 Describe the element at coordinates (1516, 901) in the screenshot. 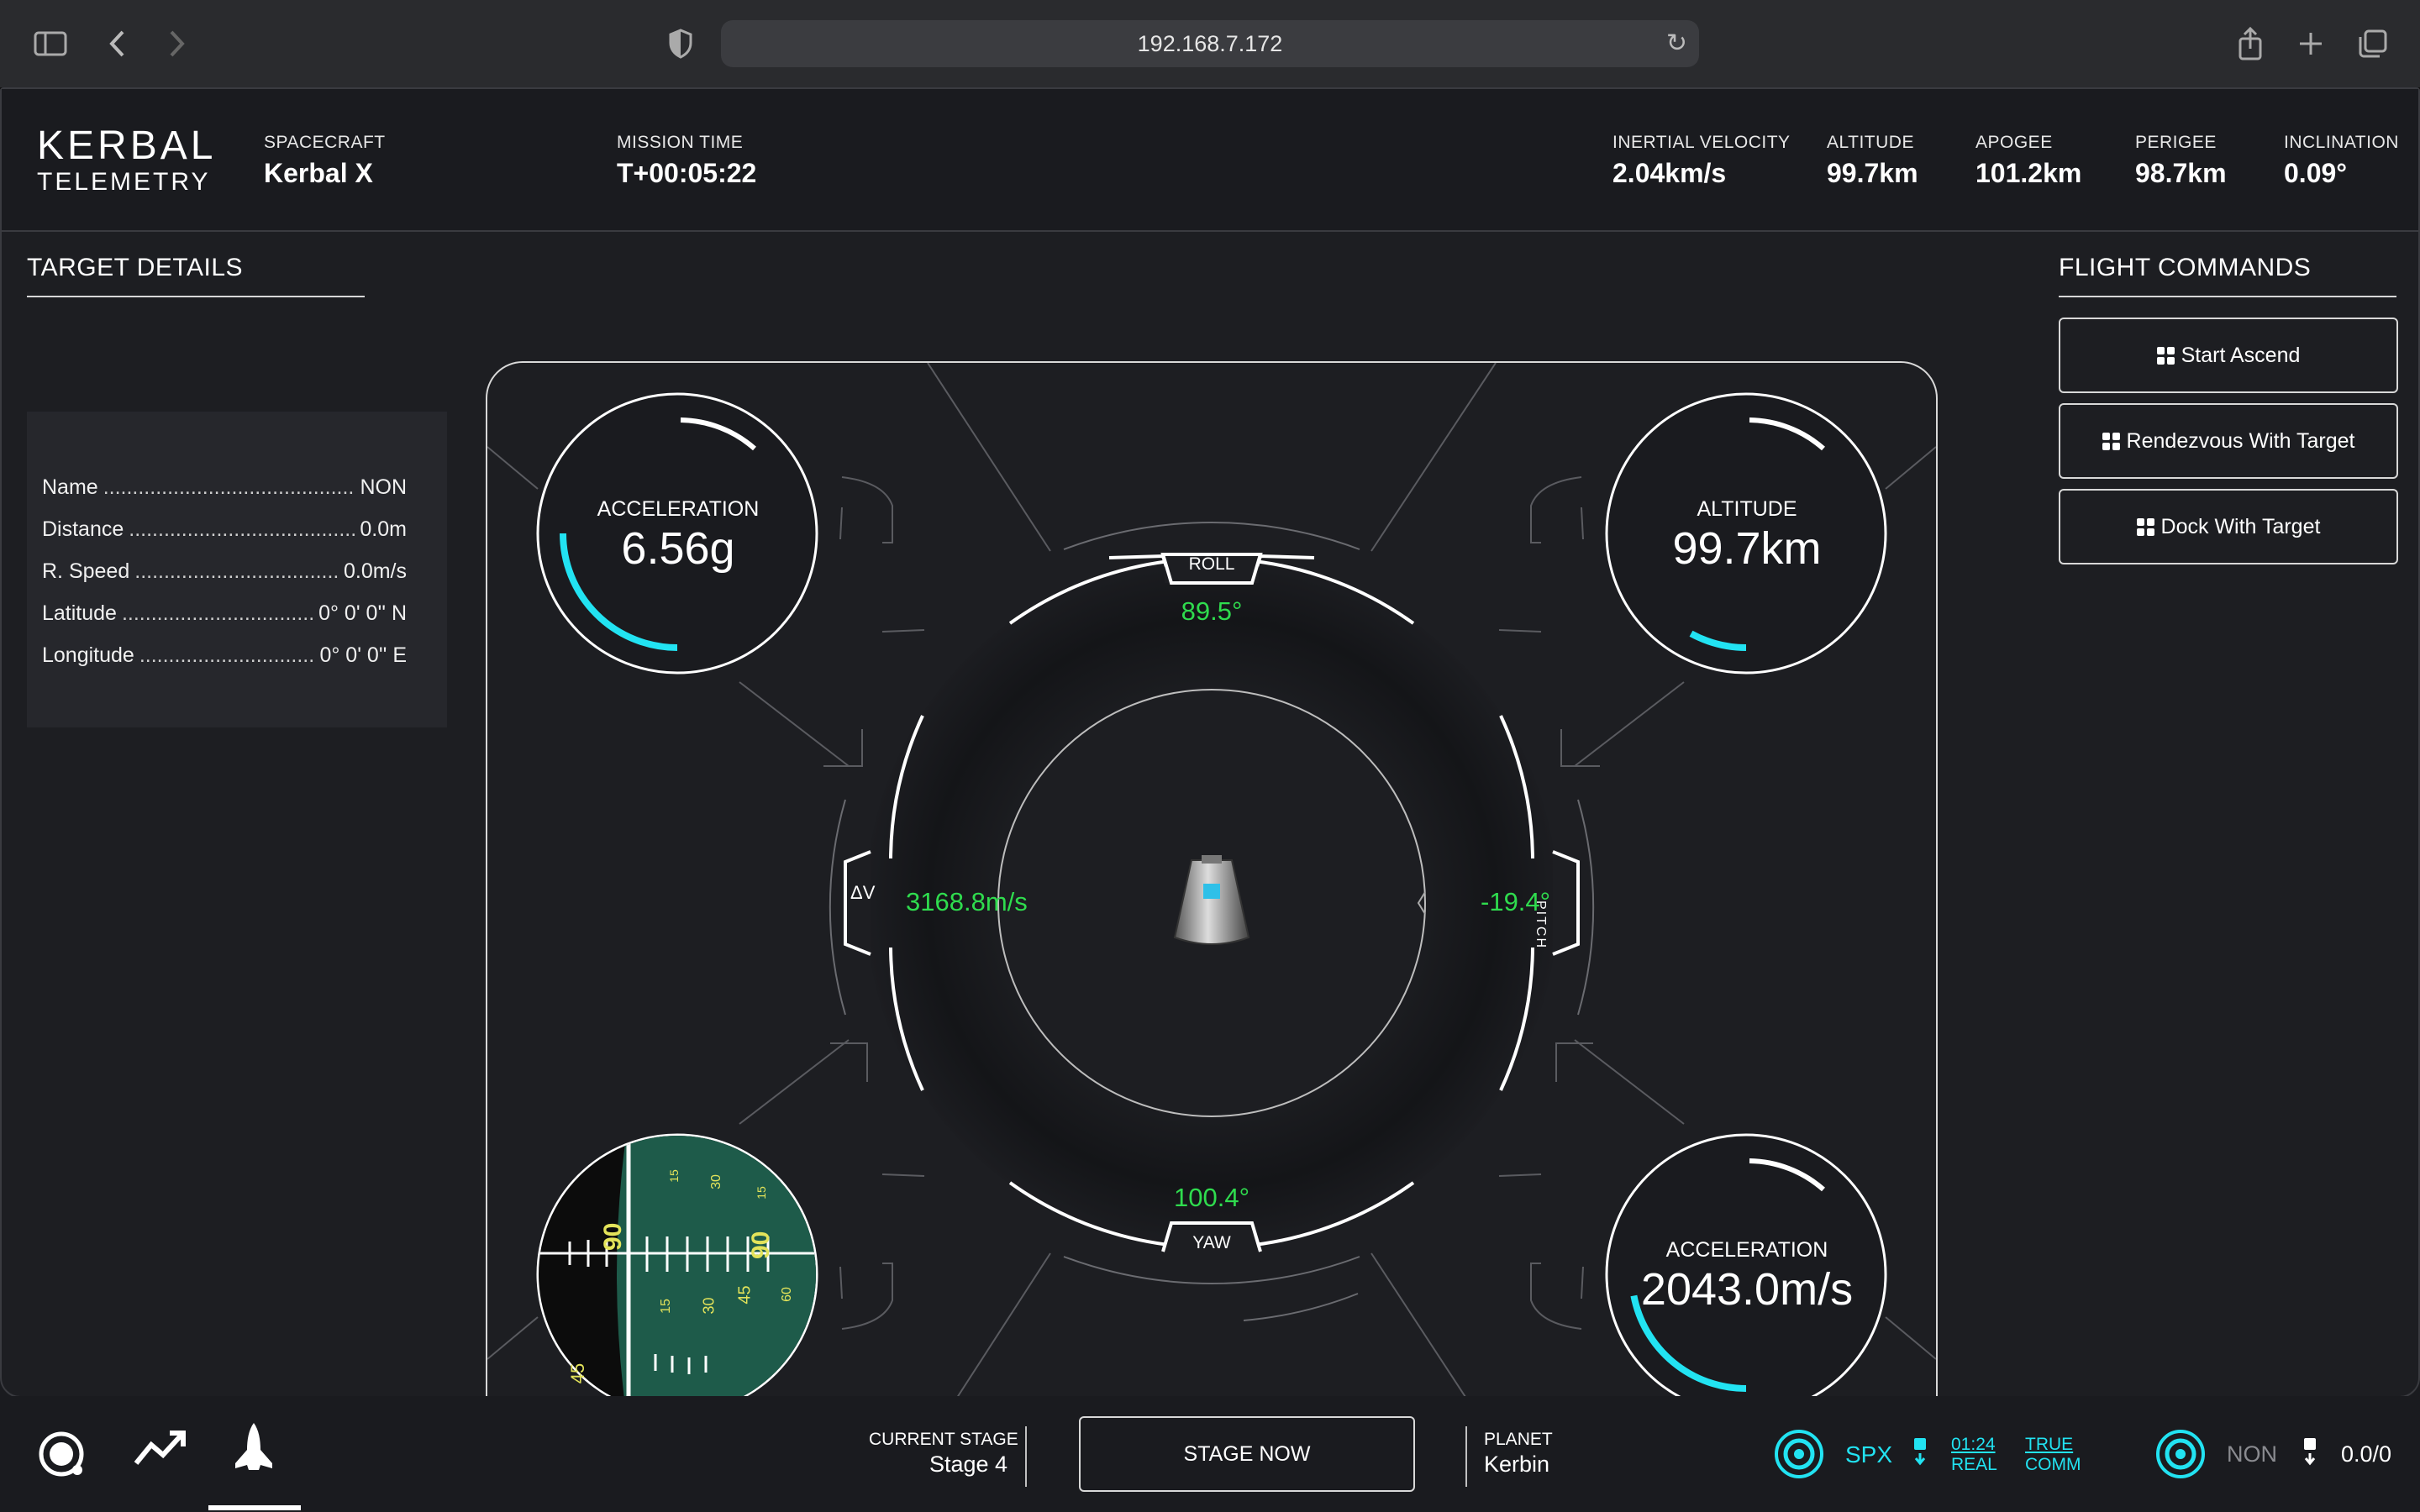

I see `pitch-value: -19.4°` at that location.